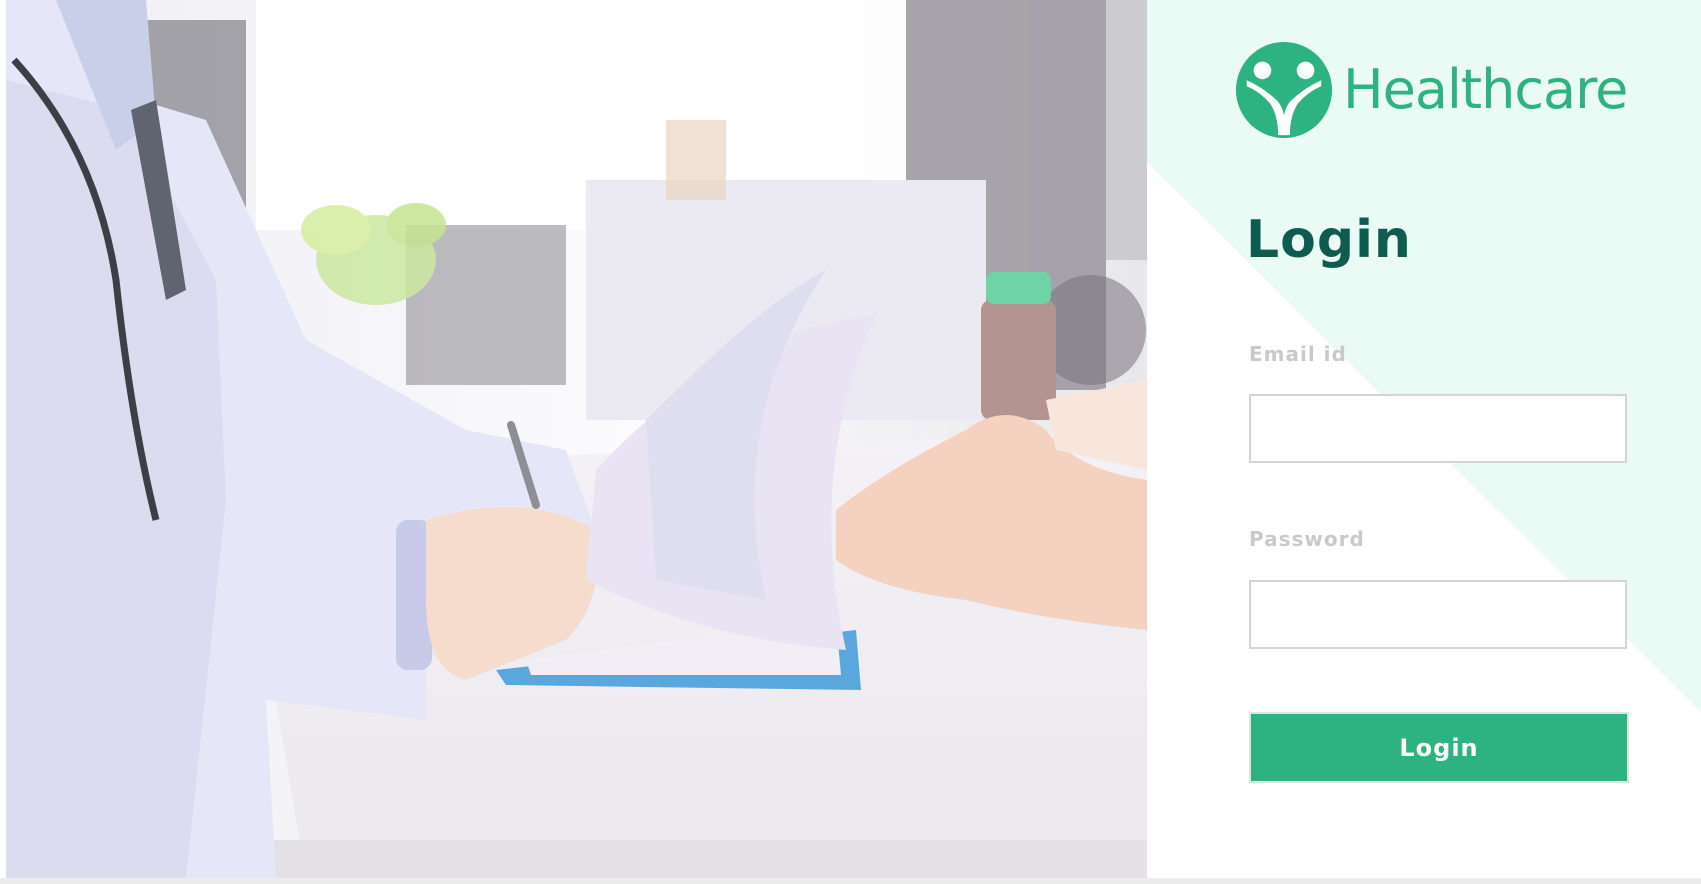  Describe the element at coordinates (1329, 240) in the screenshot. I see `page-title: Login` at that location.